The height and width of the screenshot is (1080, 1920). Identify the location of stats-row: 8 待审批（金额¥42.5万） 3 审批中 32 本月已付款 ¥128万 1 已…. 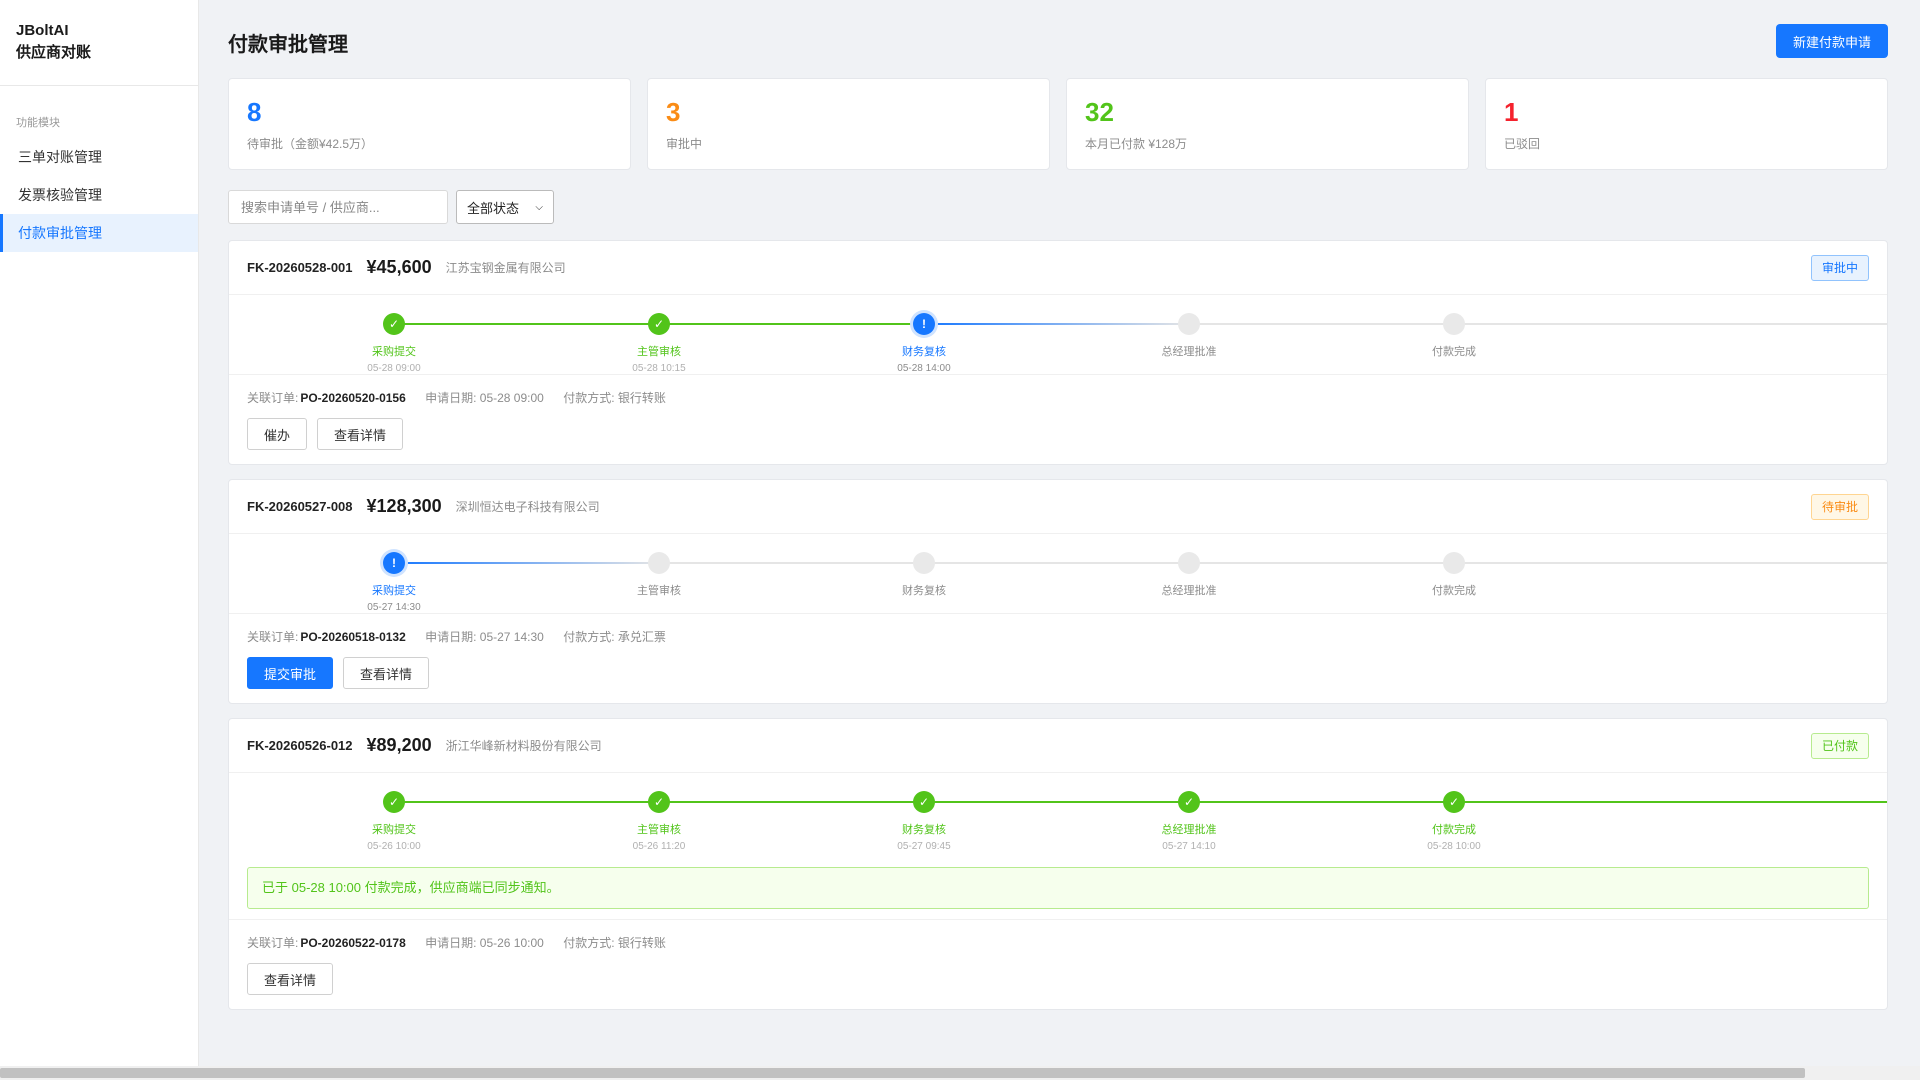
(1058, 124).